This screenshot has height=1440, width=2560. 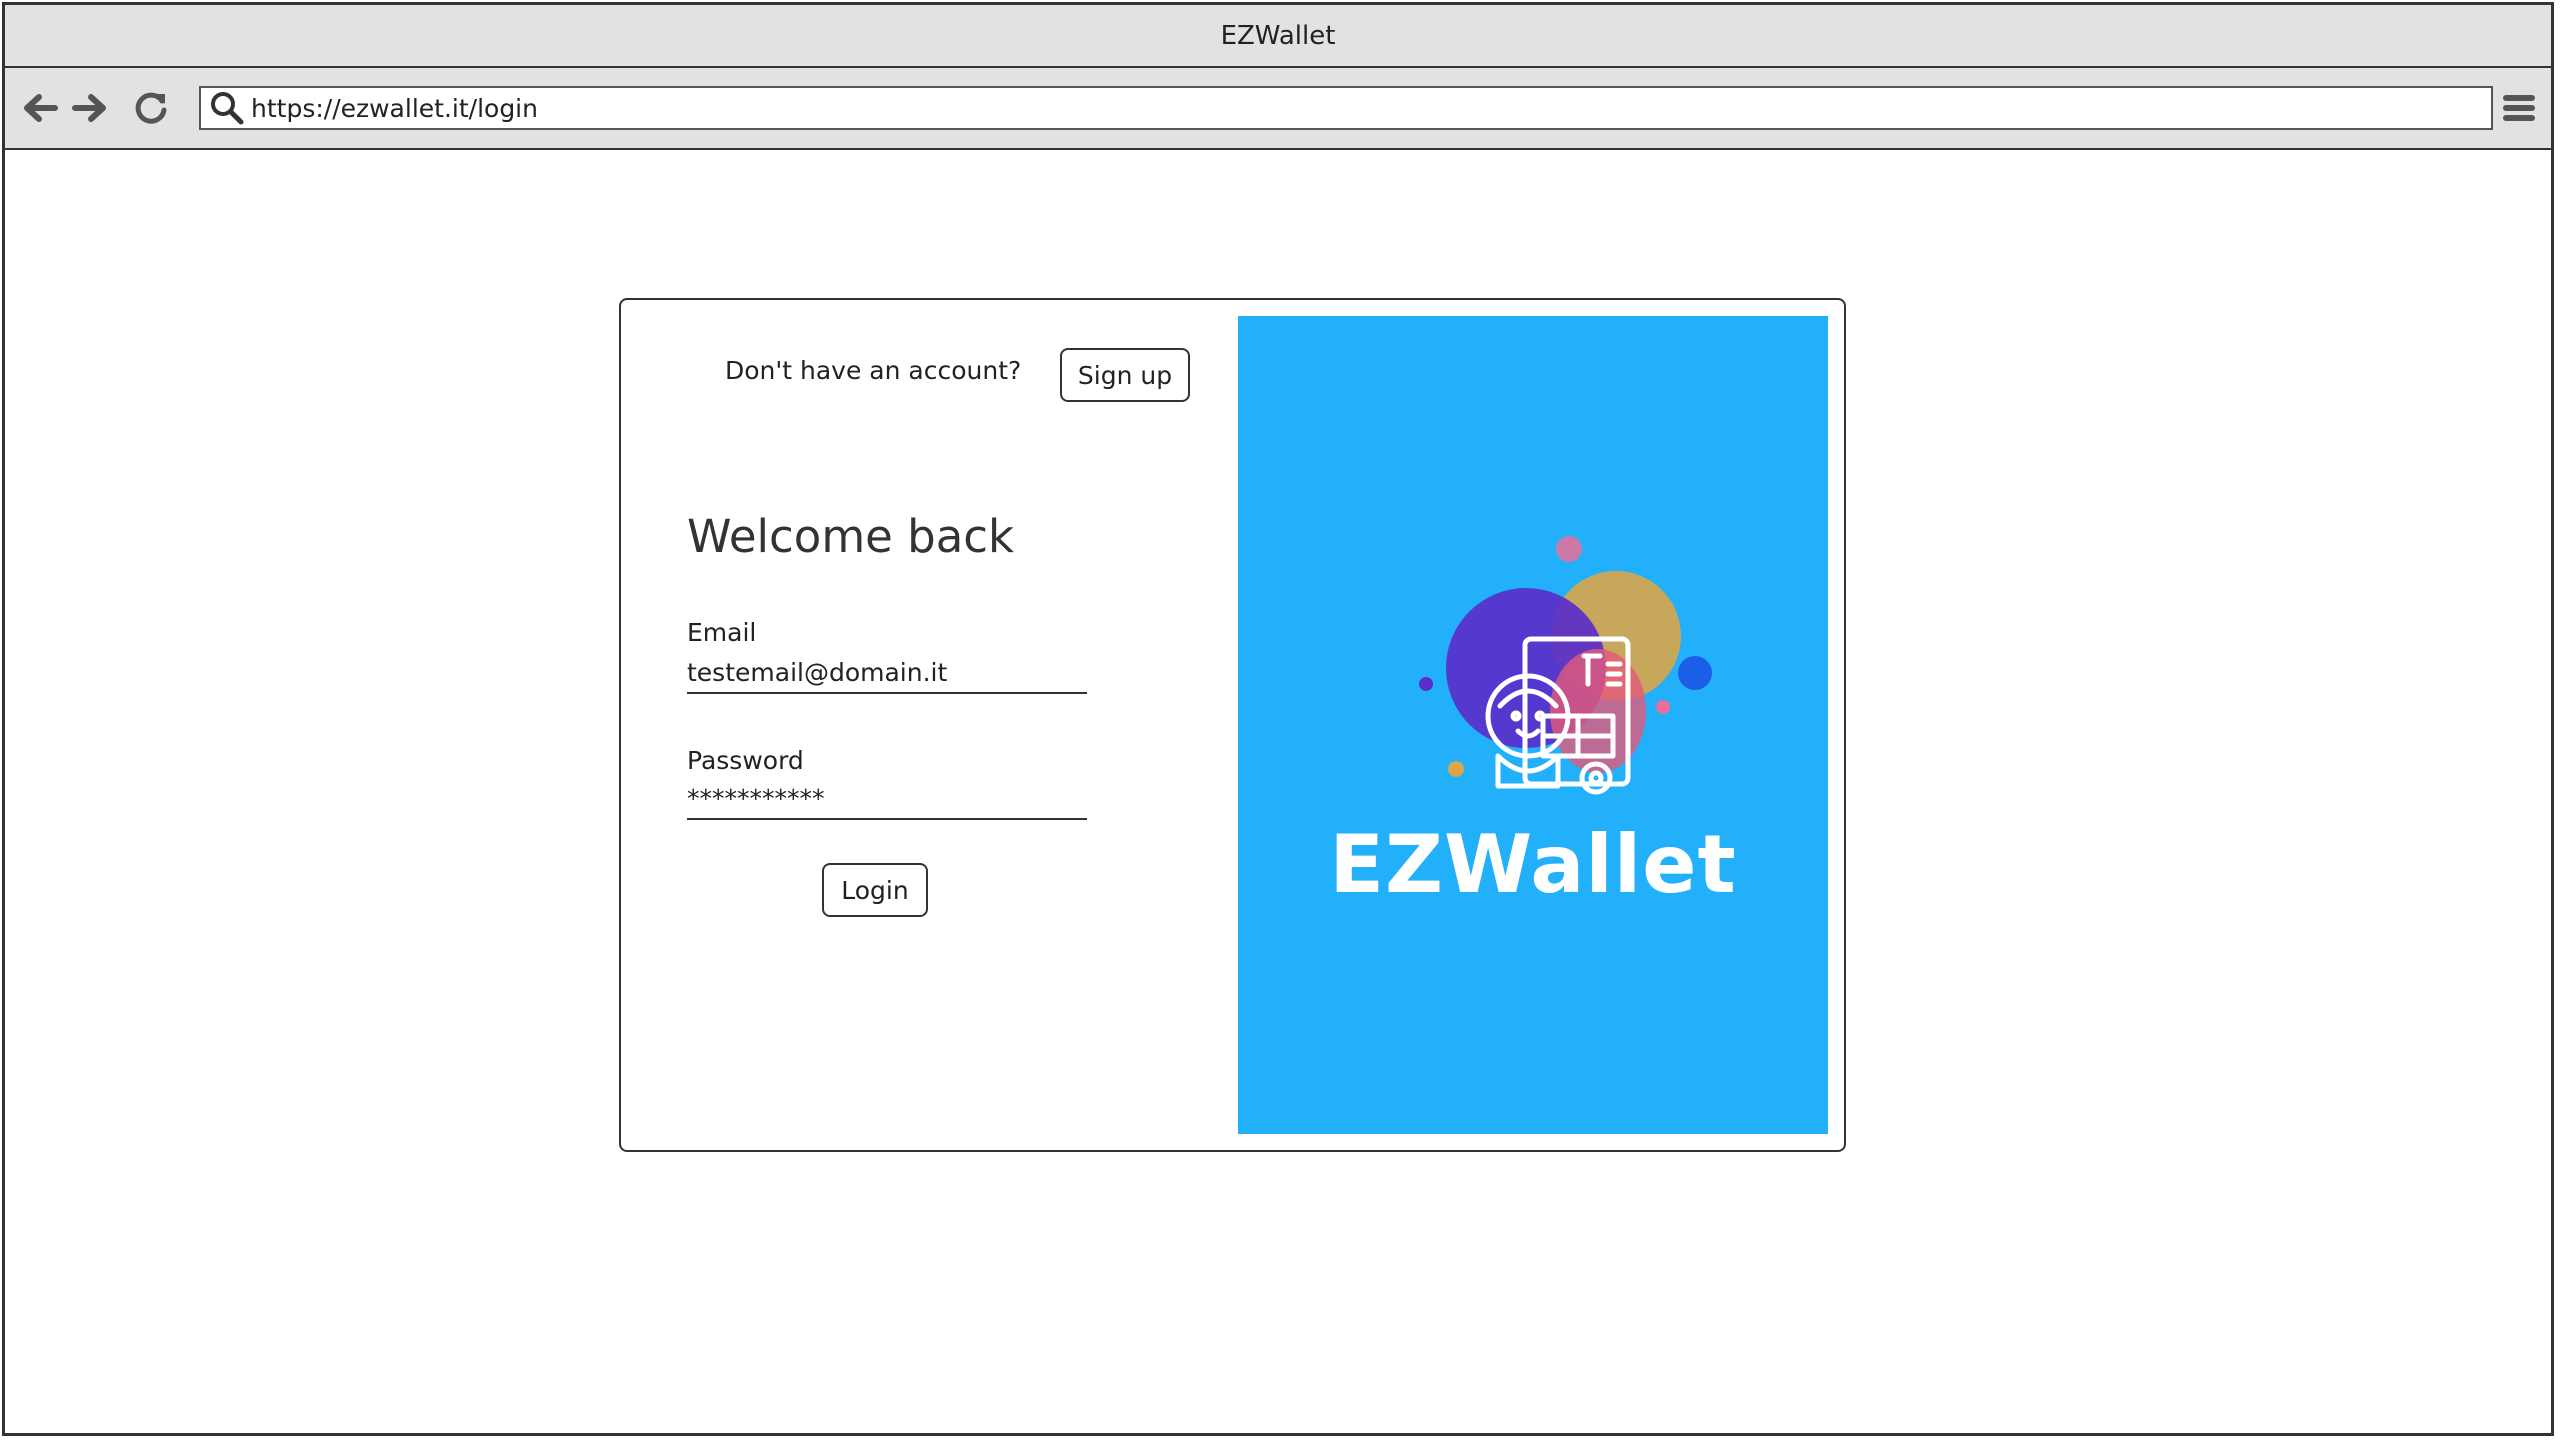 I want to click on wallet-illustration, so click(x=1565, y=665).